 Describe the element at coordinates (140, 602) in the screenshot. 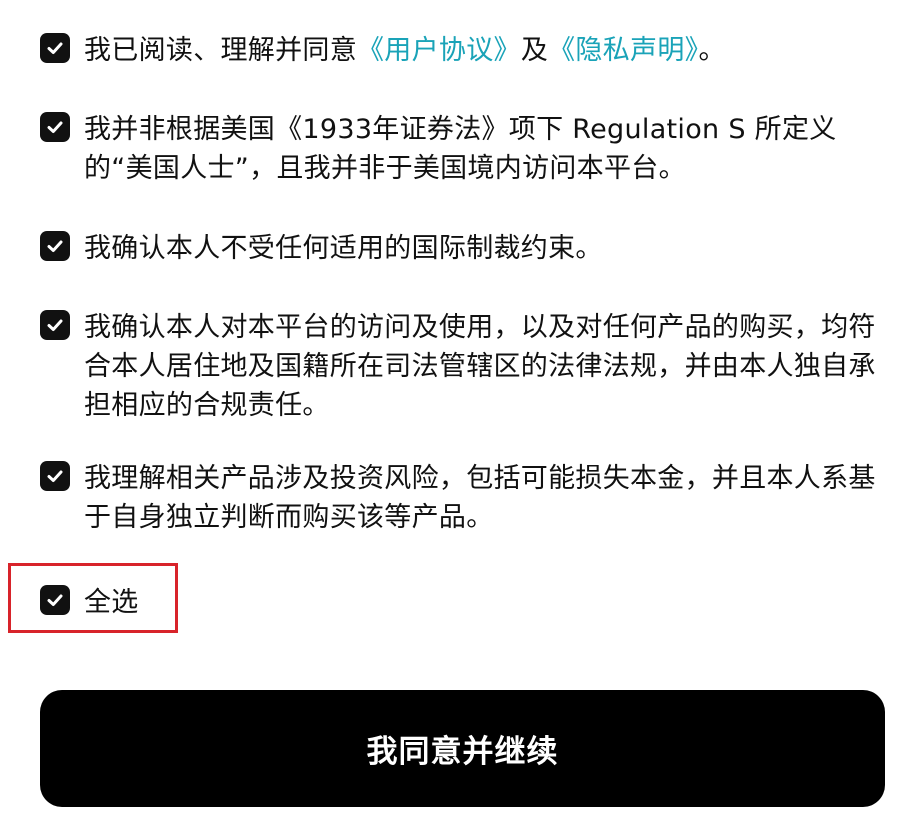

I see `select-all-item: 全选` at that location.